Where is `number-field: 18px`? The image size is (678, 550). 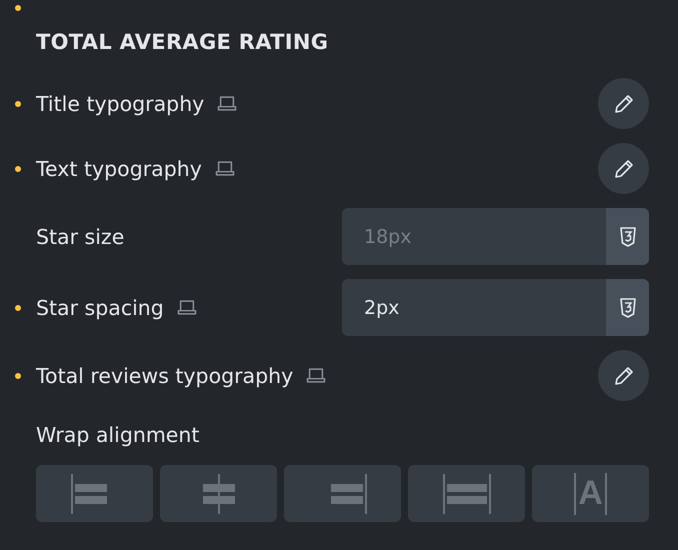
number-field: 18px is located at coordinates (474, 236).